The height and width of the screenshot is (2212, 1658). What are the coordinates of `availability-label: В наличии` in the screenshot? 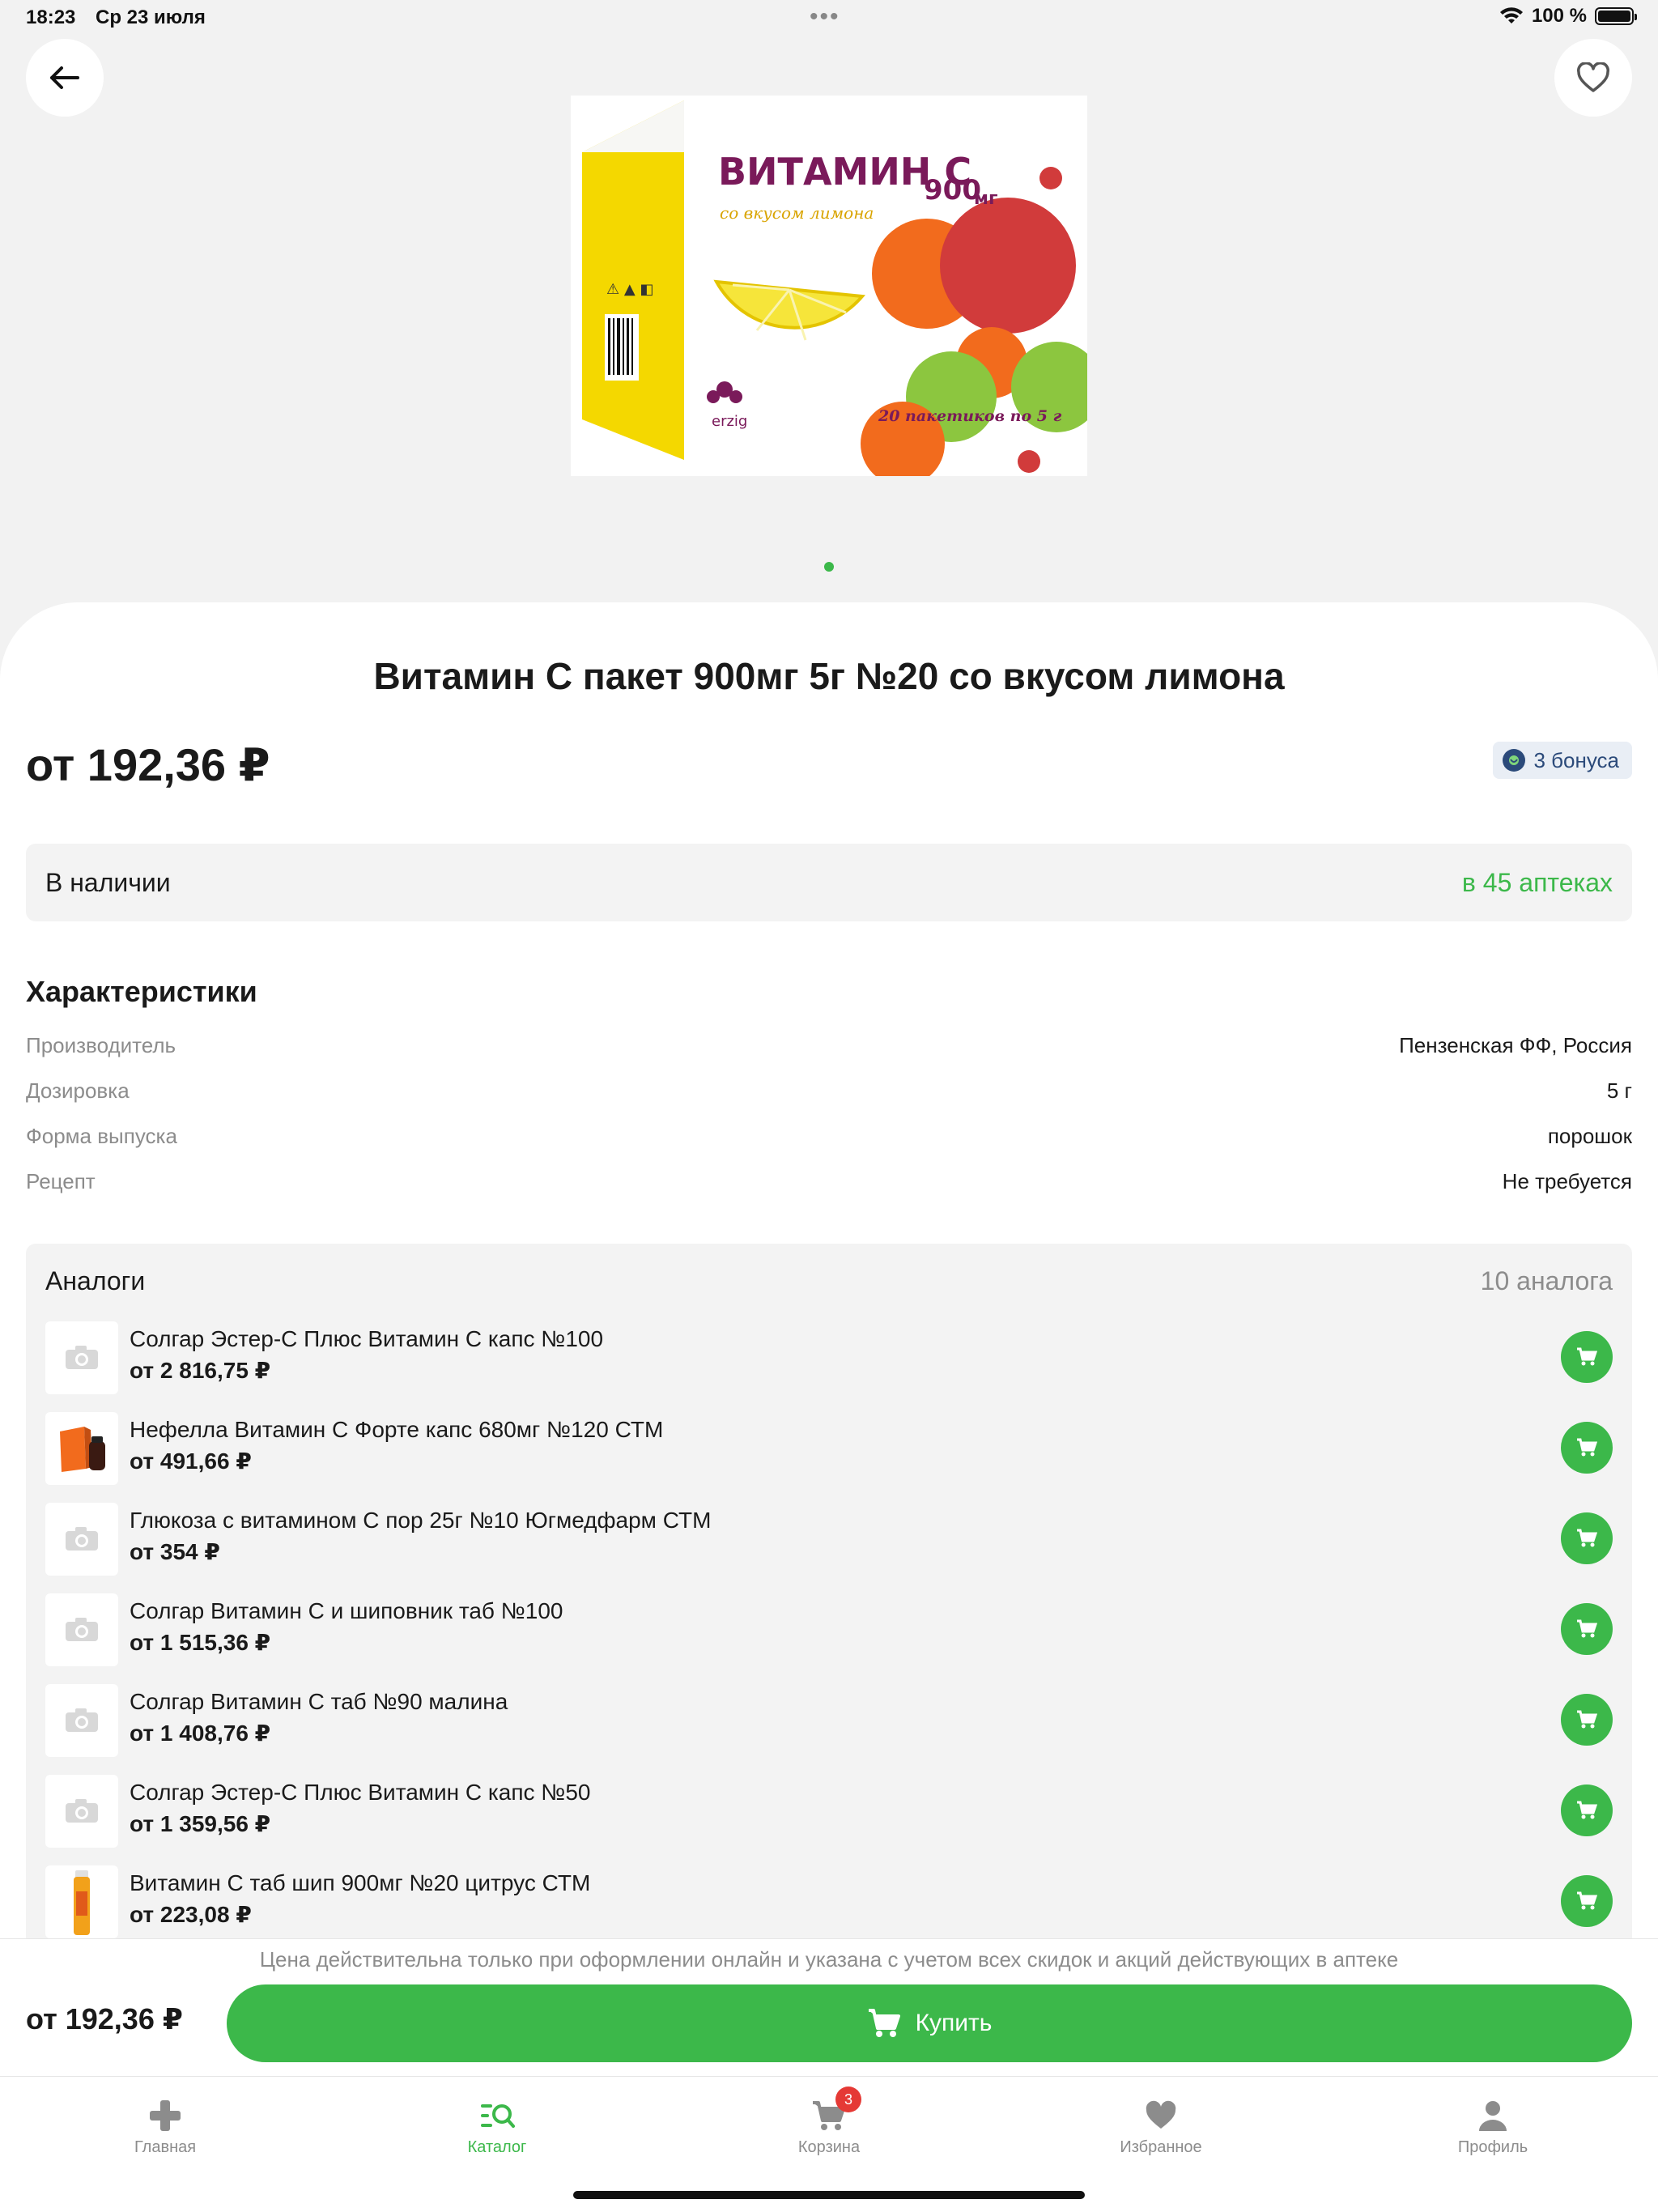 It's located at (108, 882).